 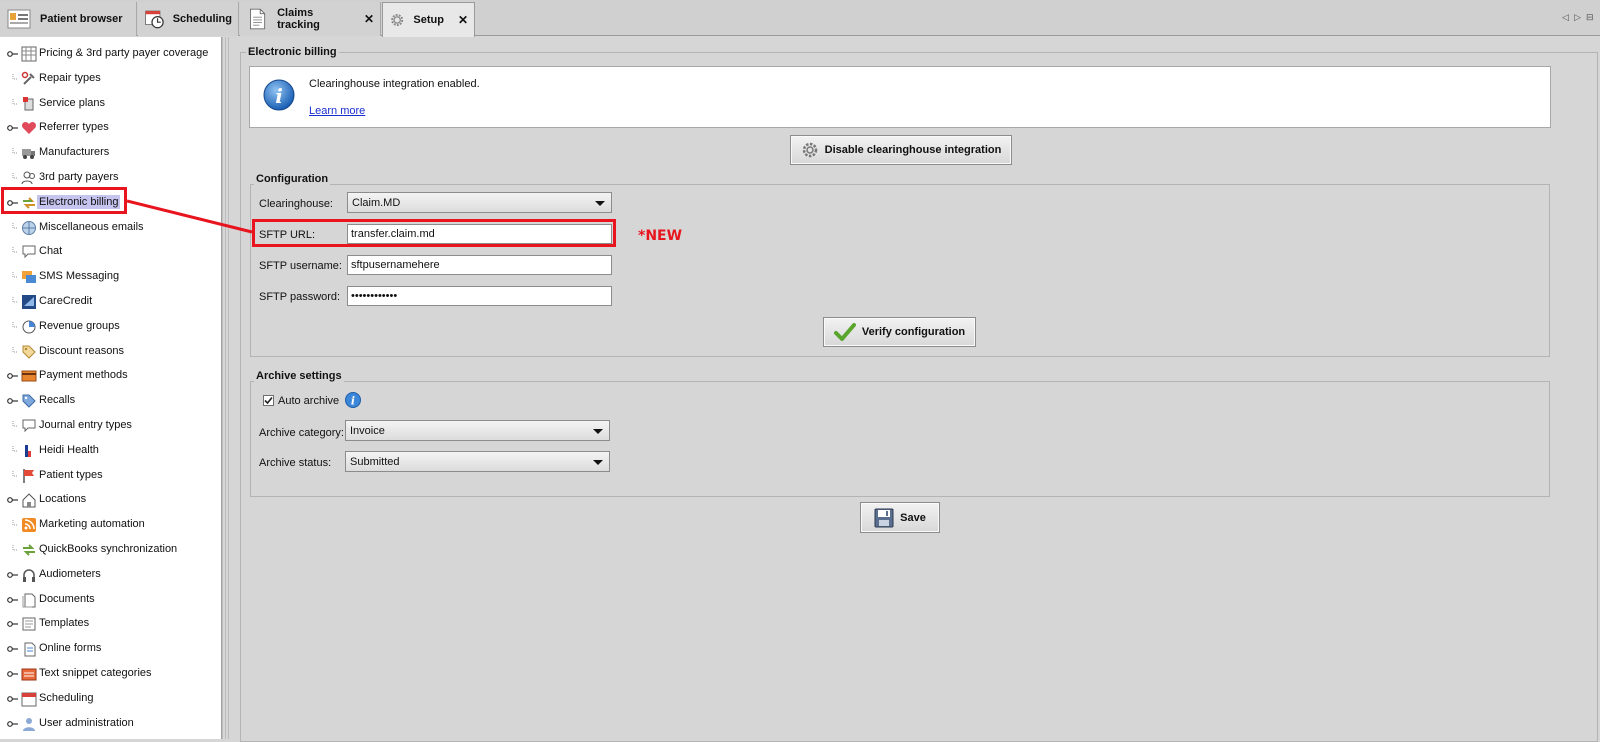 What do you see at coordinates (95, 673) in the screenshot?
I see `tree-item-label: Text snippet categories` at bounding box center [95, 673].